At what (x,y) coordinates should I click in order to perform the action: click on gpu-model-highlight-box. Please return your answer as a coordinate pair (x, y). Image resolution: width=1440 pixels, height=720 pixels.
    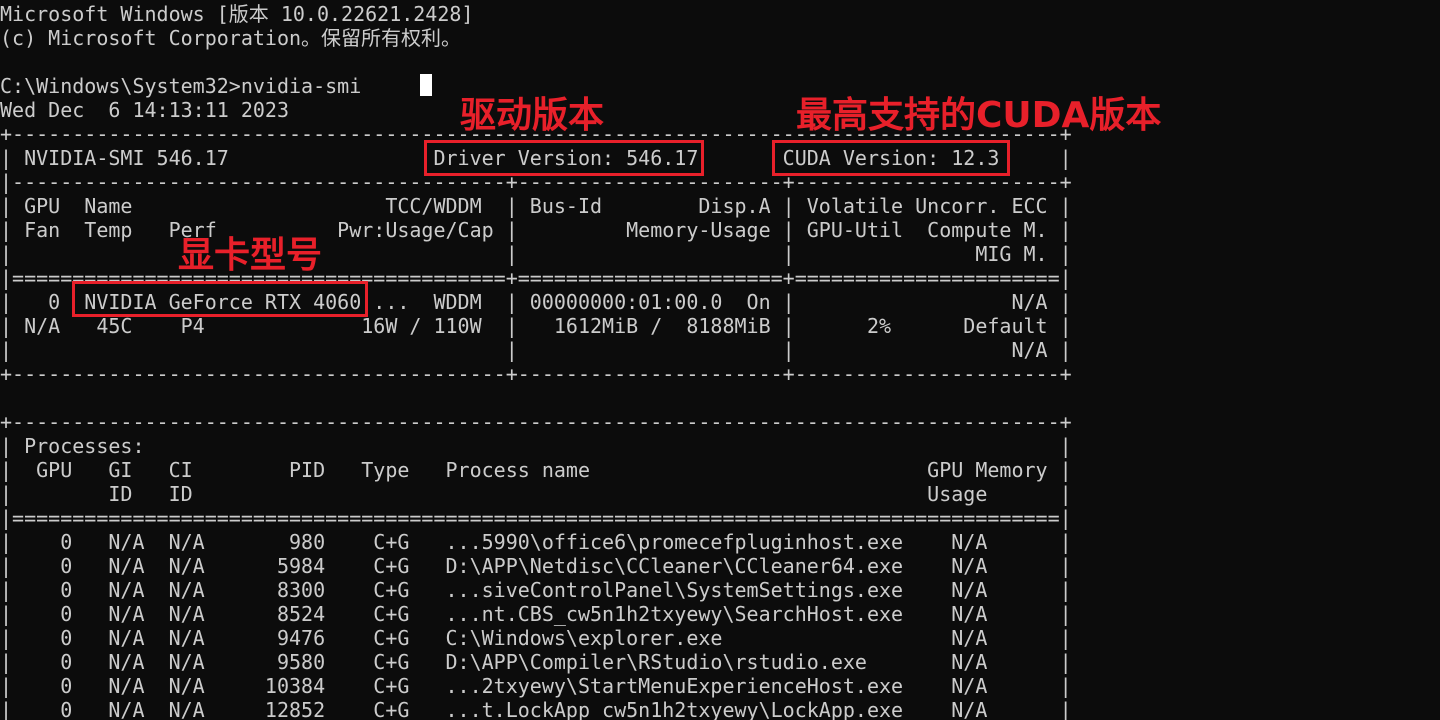
    Looking at the image, I should click on (220, 299).